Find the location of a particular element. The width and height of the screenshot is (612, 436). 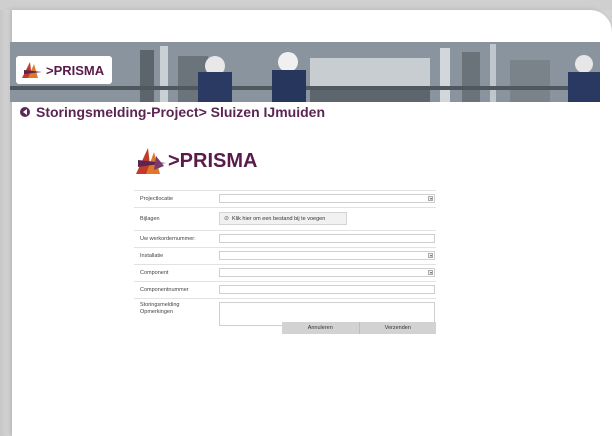

row-componentnummer: Componentnummer is located at coordinates (285, 289).